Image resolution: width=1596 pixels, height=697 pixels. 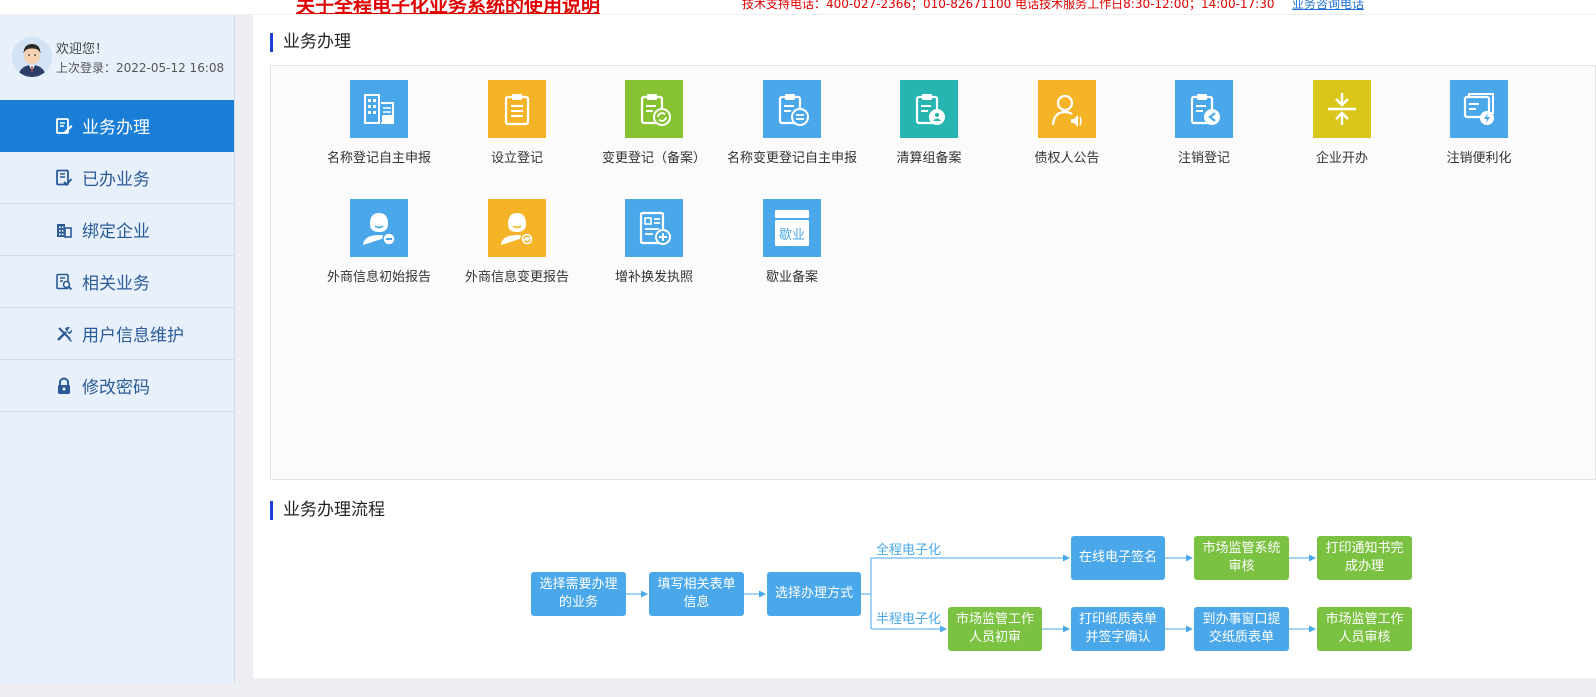 I want to click on step-select-business: 选择需要办理的业务, so click(x=578, y=594).